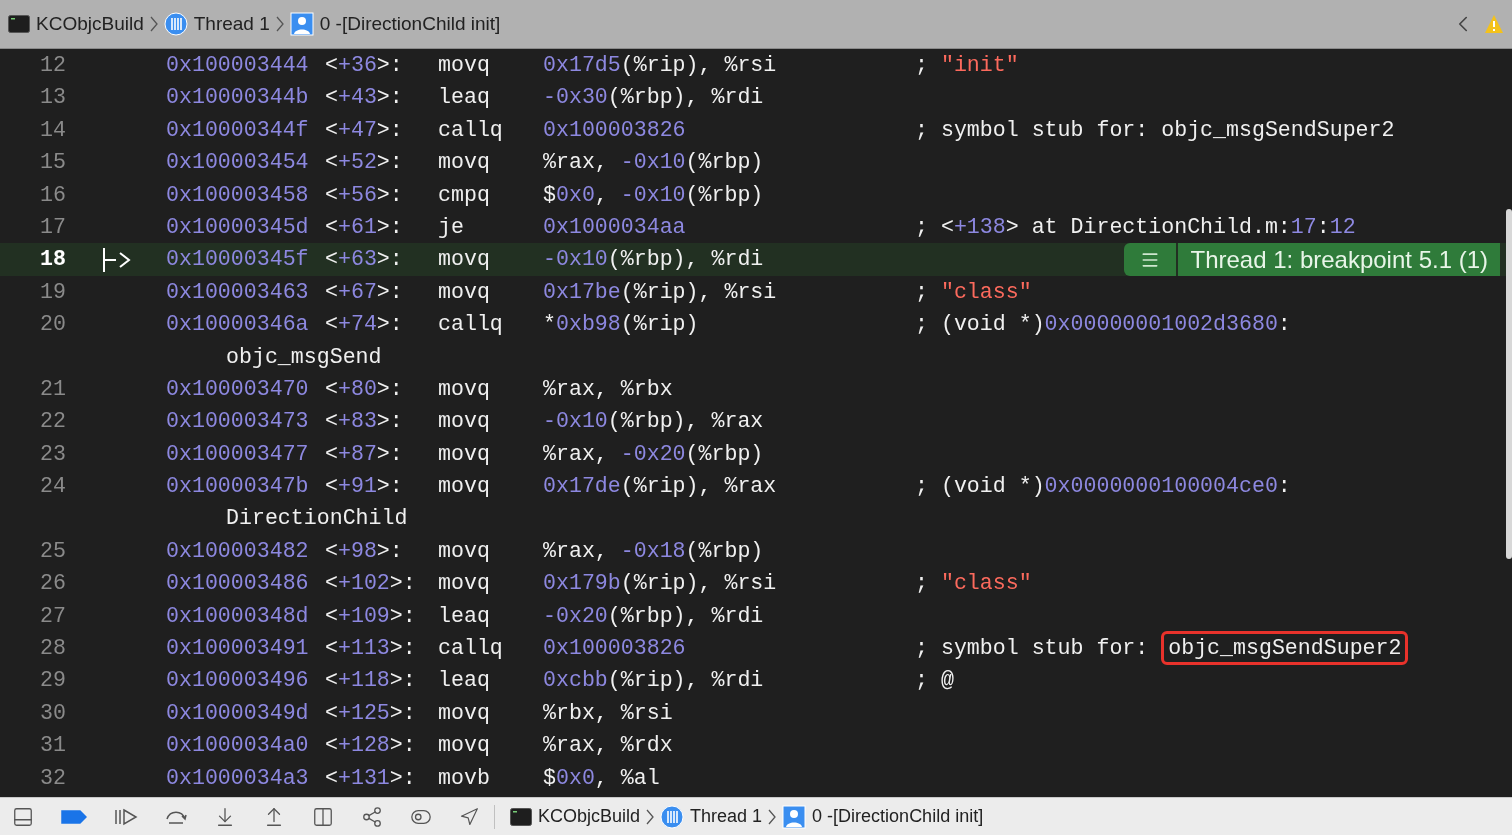 Image resolution: width=1512 pixels, height=835 pixels. Describe the element at coordinates (238, 65) in the screenshot. I see `address: 0x100003444` at that location.